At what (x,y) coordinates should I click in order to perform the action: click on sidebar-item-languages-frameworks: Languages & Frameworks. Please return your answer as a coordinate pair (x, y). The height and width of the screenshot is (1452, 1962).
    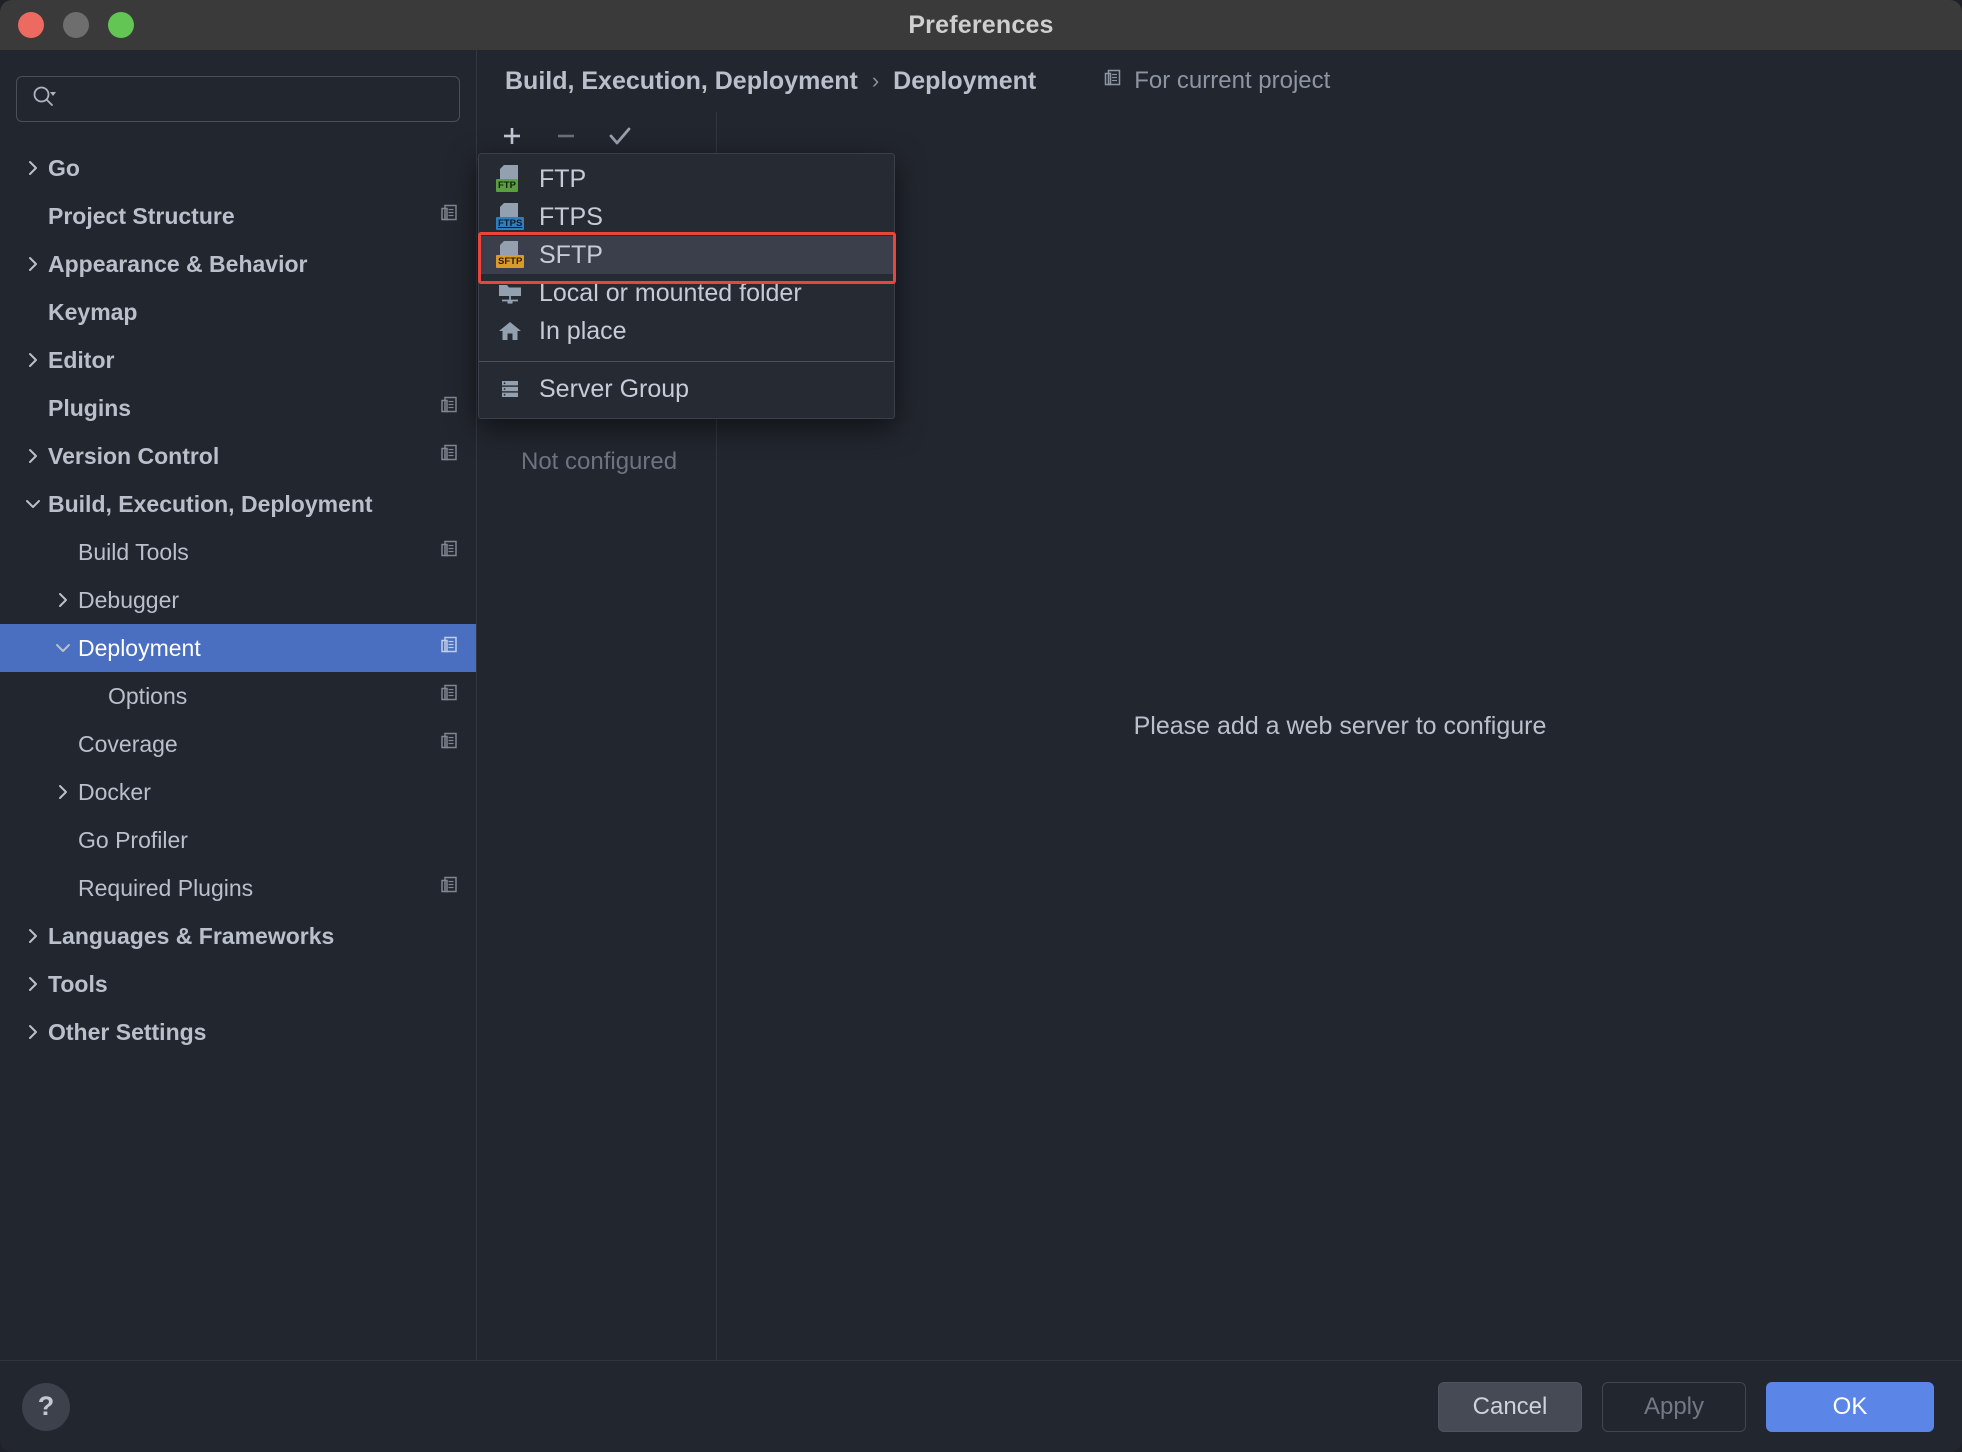
    Looking at the image, I should click on (238, 936).